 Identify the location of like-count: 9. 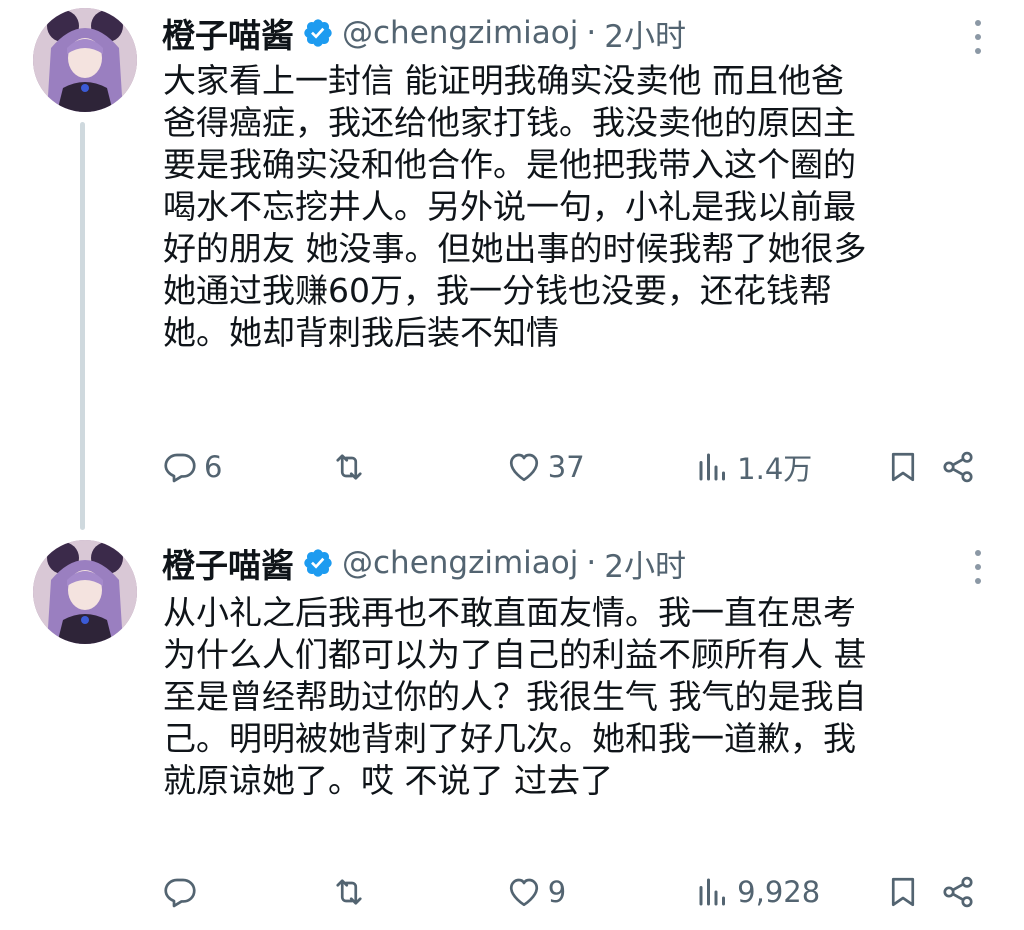
(557, 892).